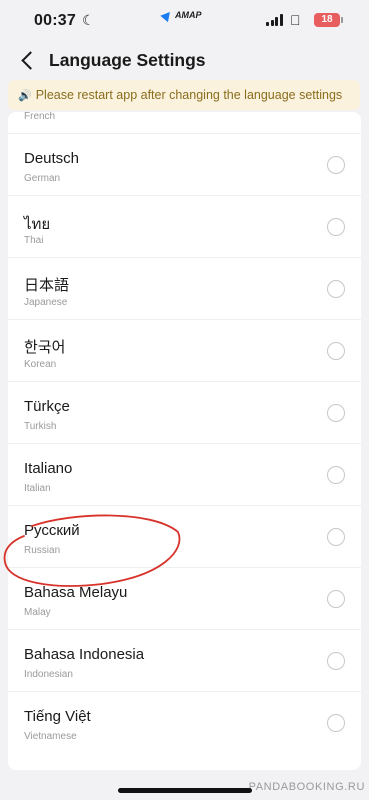 This screenshot has width=369, height=800. What do you see at coordinates (40, 364) in the screenshot?
I see `language-subtitle: Korean` at bounding box center [40, 364].